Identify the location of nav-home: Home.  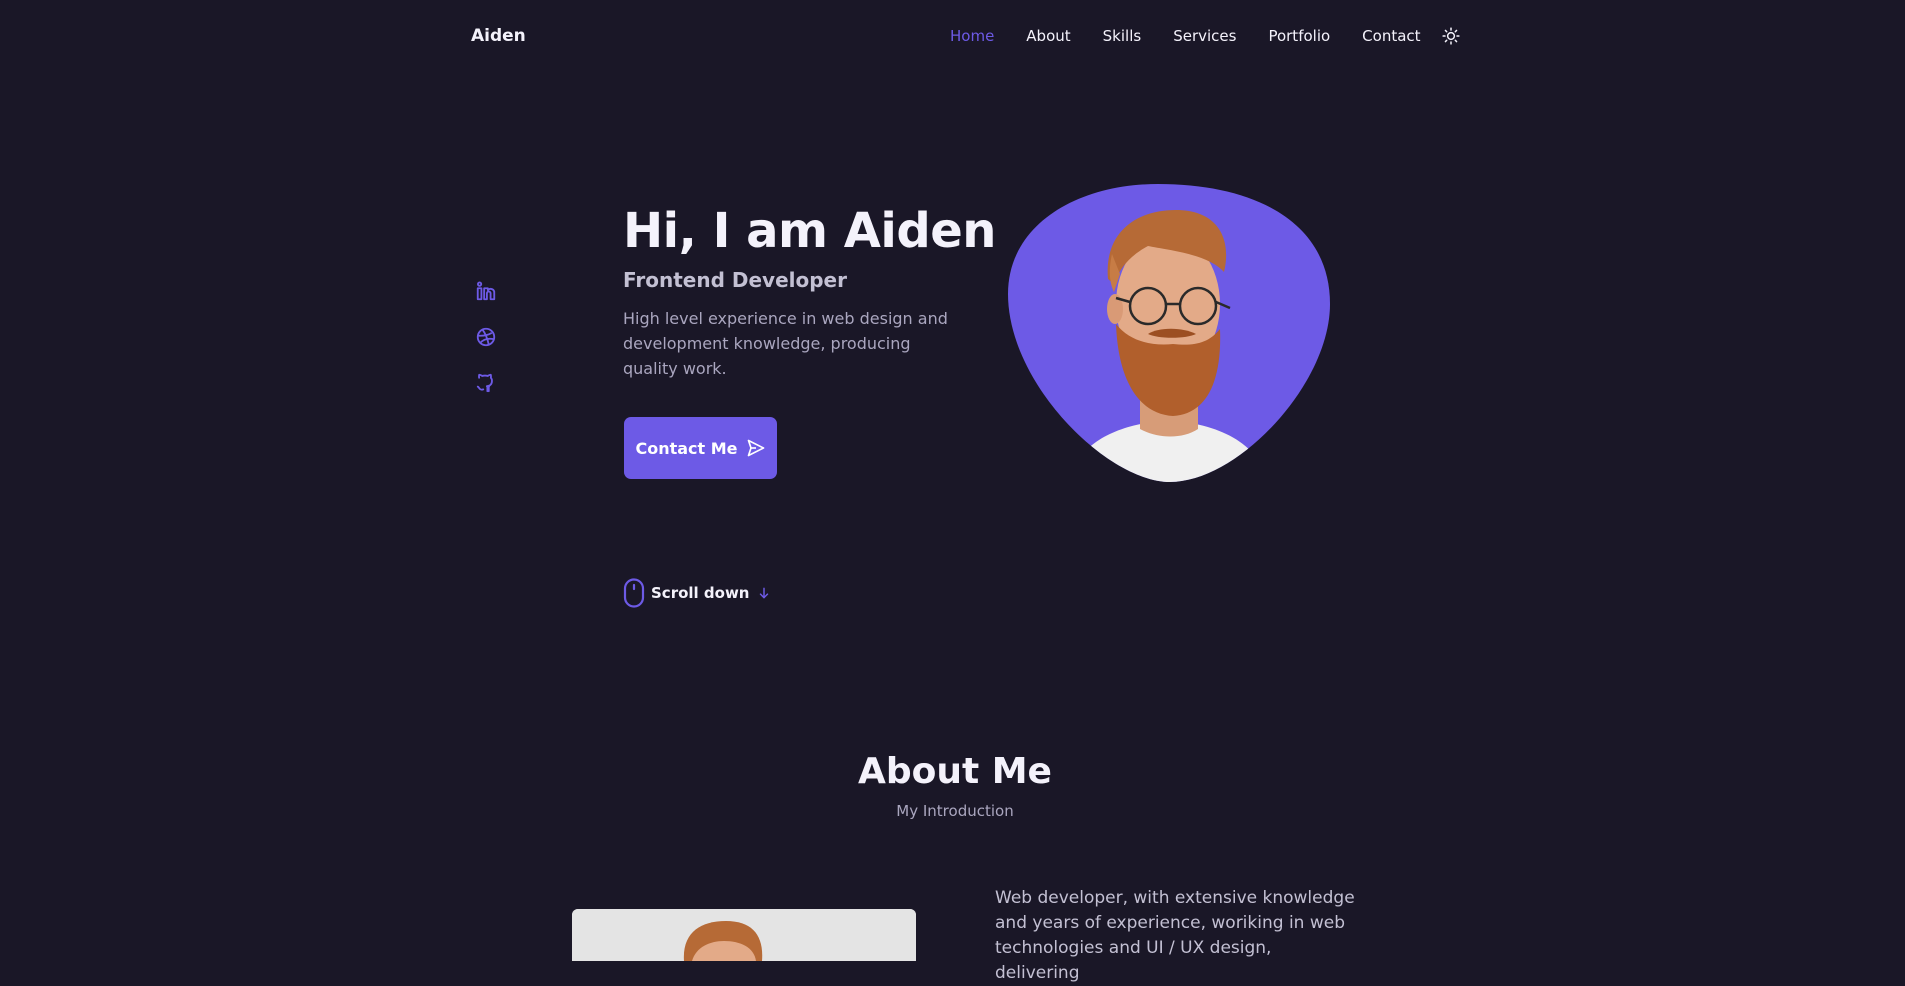
(972, 36).